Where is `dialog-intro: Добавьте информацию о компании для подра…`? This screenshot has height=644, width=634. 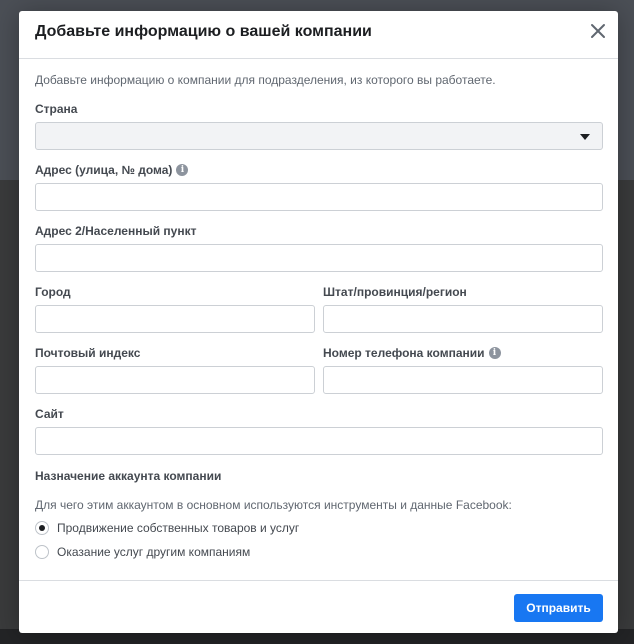 dialog-intro: Добавьте информацию о компании для подра… is located at coordinates (265, 80).